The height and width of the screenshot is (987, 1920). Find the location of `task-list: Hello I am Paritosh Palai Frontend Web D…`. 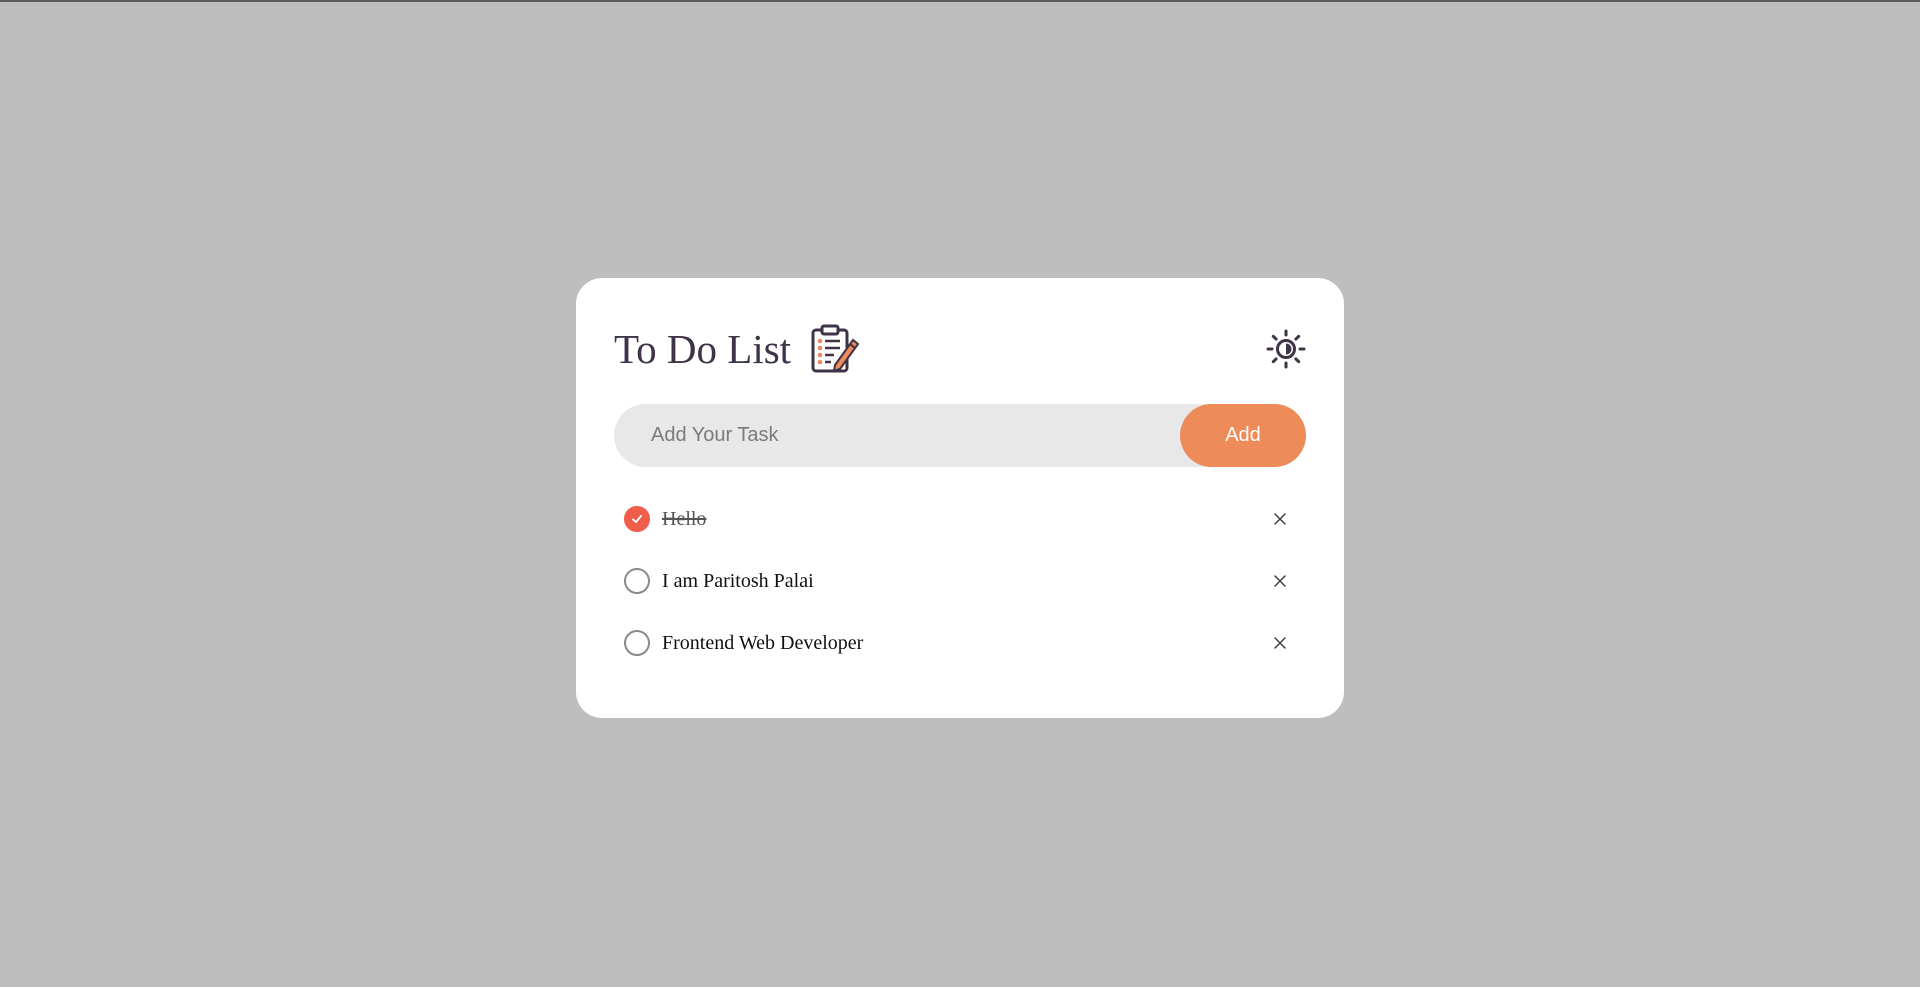

task-list: Hello I am Paritosh Palai Frontend Web D… is located at coordinates (959, 581).